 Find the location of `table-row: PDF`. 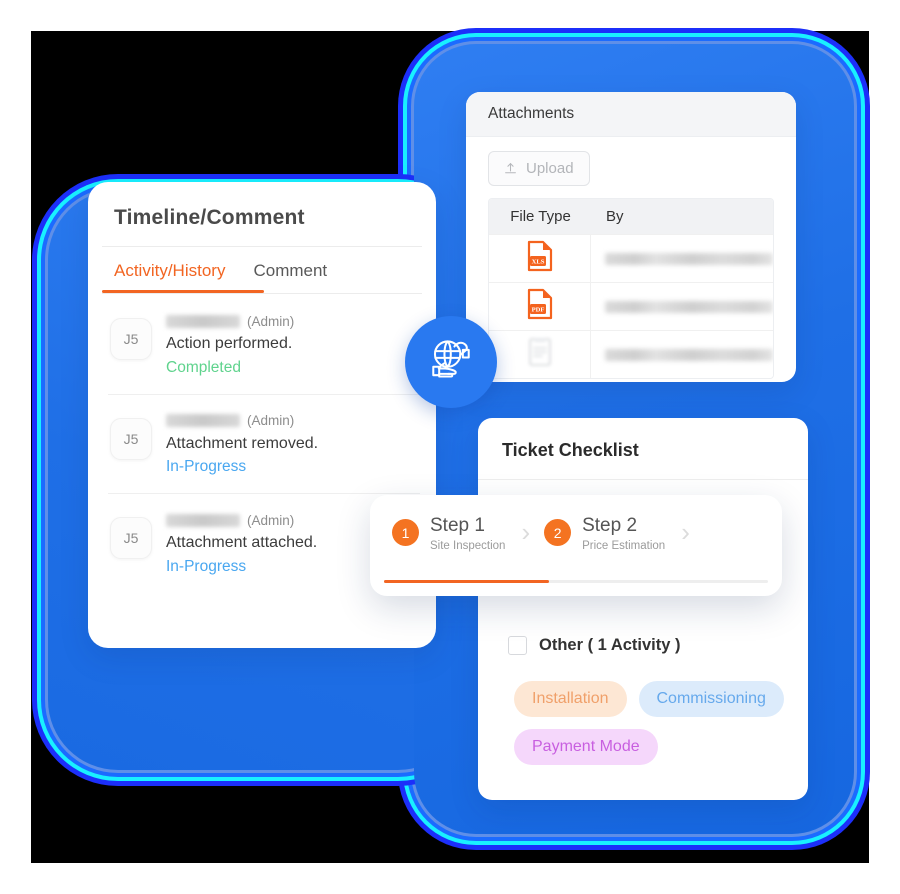

table-row: PDF is located at coordinates (631, 306).